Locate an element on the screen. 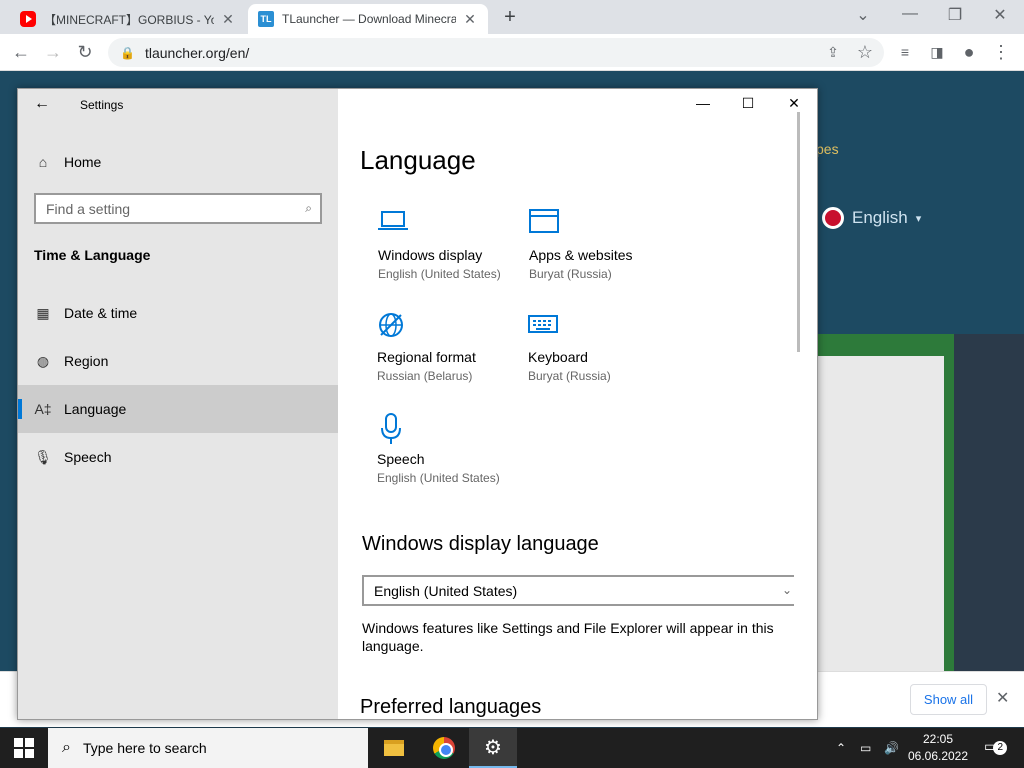 This screenshot has width=1024, height=768. clock-date: 06.06.2022 is located at coordinates (938, 756).